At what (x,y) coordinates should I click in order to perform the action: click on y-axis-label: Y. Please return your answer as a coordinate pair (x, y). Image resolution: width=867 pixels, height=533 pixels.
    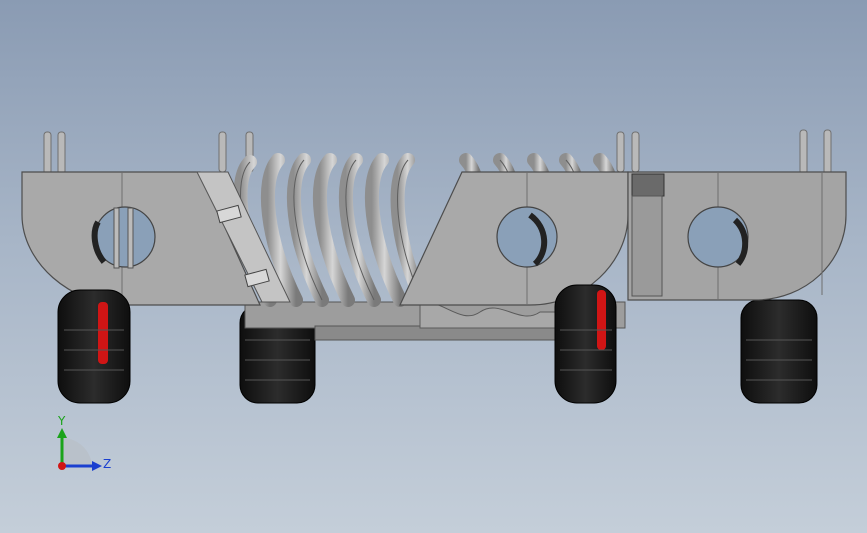
    Looking at the image, I should click on (62, 421).